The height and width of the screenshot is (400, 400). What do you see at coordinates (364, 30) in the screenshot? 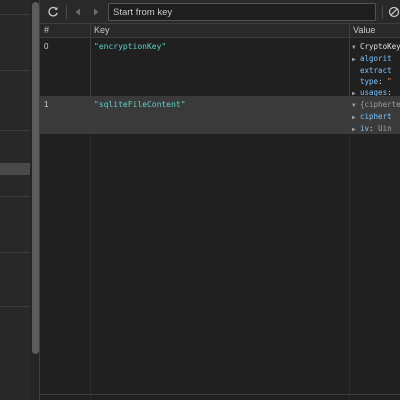
I see `column-header-value: Value` at bounding box center [364, 30].